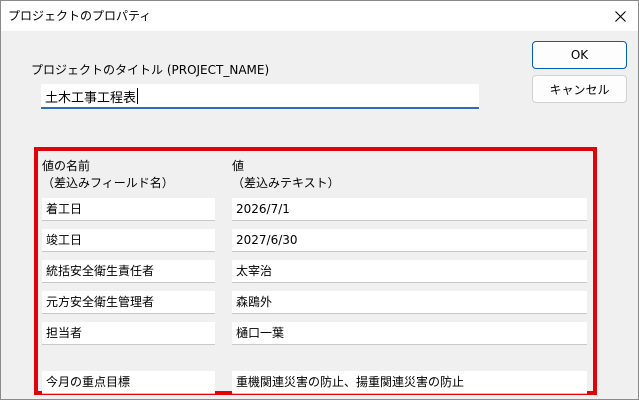 This screenshot has height=400, width=639. Describe the element at coordinates (128, 209) in the screenshot. I see `field-name-start-date: 着工日` at that location.